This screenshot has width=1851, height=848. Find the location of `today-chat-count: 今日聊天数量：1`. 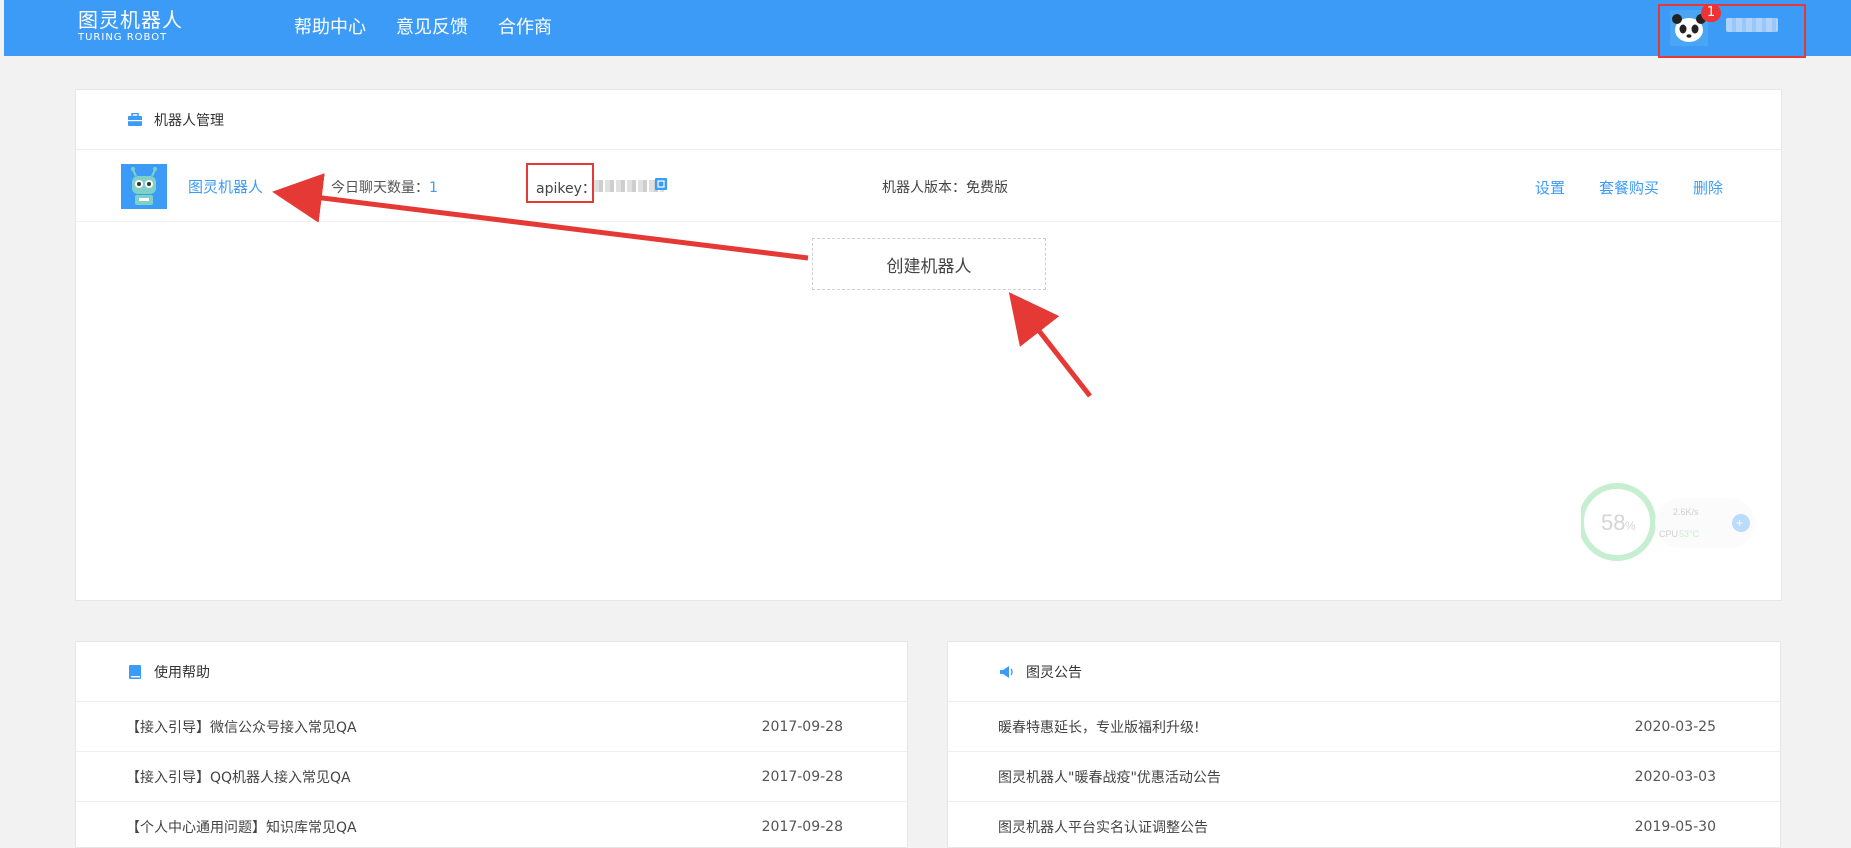

today-chat-count: 今日聊天数量：1 is located at coordinates (384, 187).